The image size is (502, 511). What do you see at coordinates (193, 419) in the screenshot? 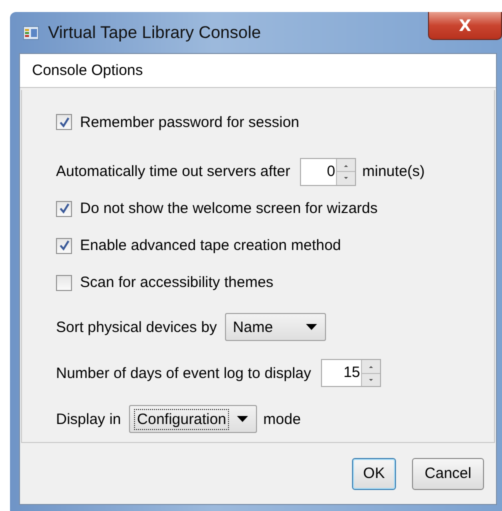
I see `dropdown: Configuration` at bounding box center [193, 419].